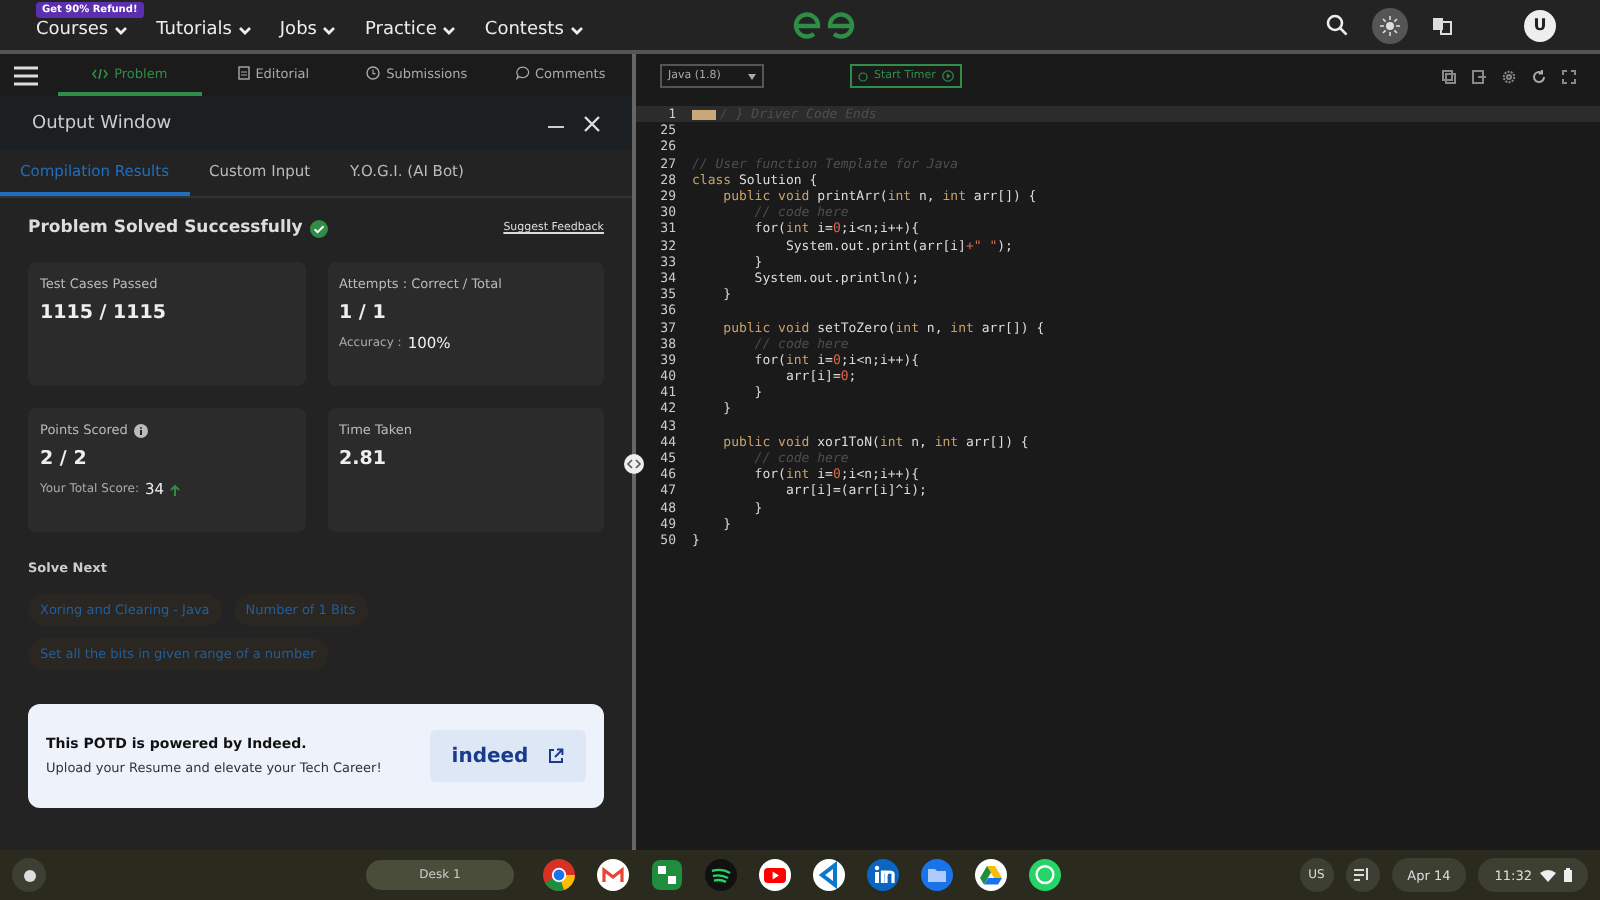 The height and width of the screenshot is (900, 1600). Describe the element at coordinates (410, 30) in the screenshot. I see `nav-menu: Practice` at that location.